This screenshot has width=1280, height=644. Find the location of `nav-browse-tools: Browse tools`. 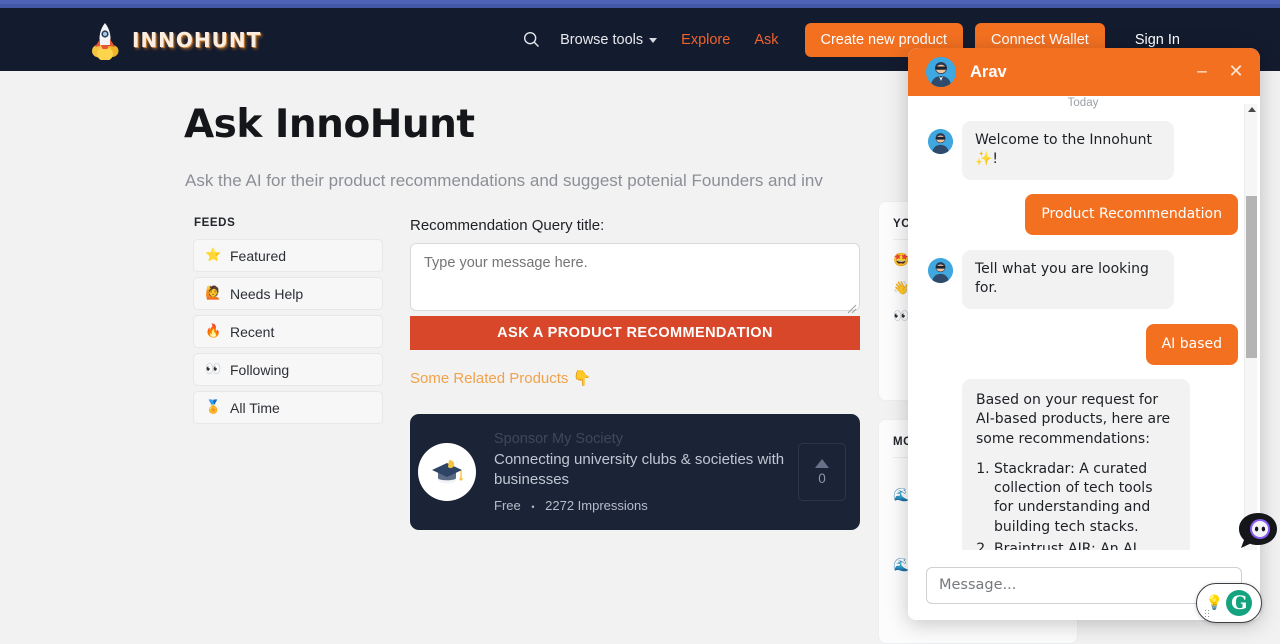

nav-browse-tools: Browse tools is located at coordinates (608, 40).